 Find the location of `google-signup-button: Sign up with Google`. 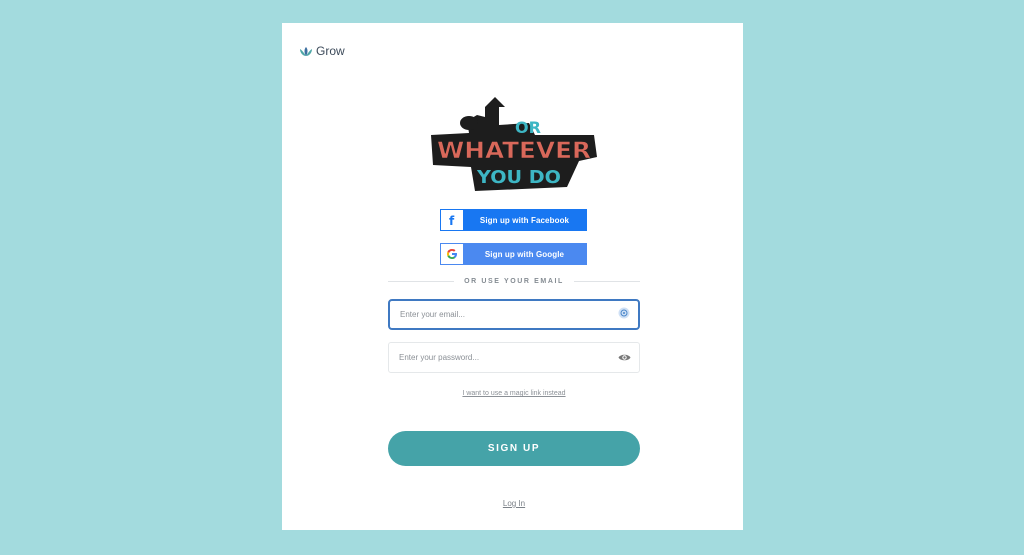

google-signup-button: Sign up with Google is located at coordinates (513, 254).